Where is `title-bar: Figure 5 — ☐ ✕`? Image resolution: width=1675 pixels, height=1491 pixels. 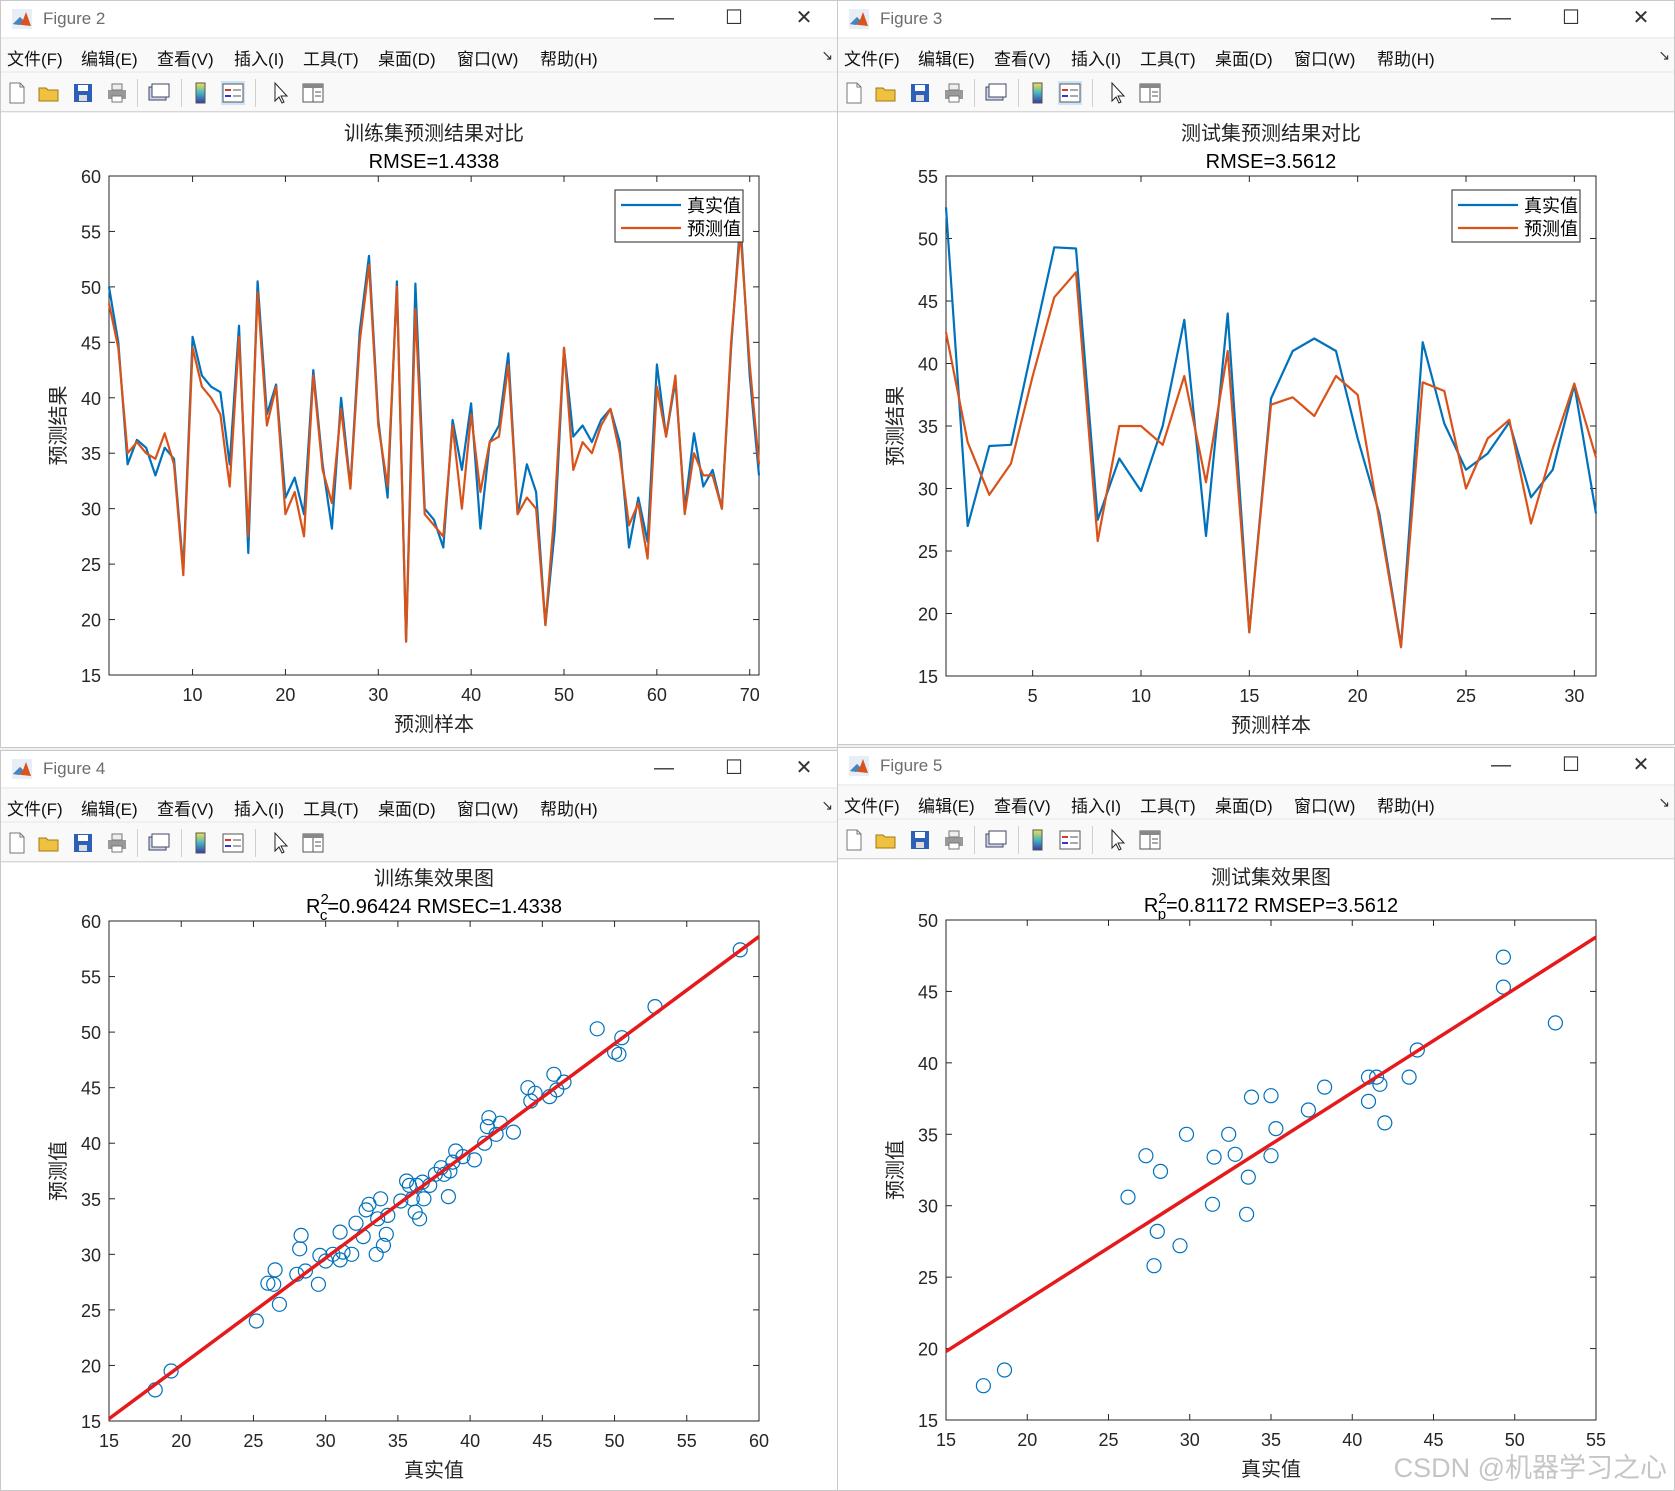
title-bar: Figure 5 — ☐ ✕ is located at coordinates (1256, 766).